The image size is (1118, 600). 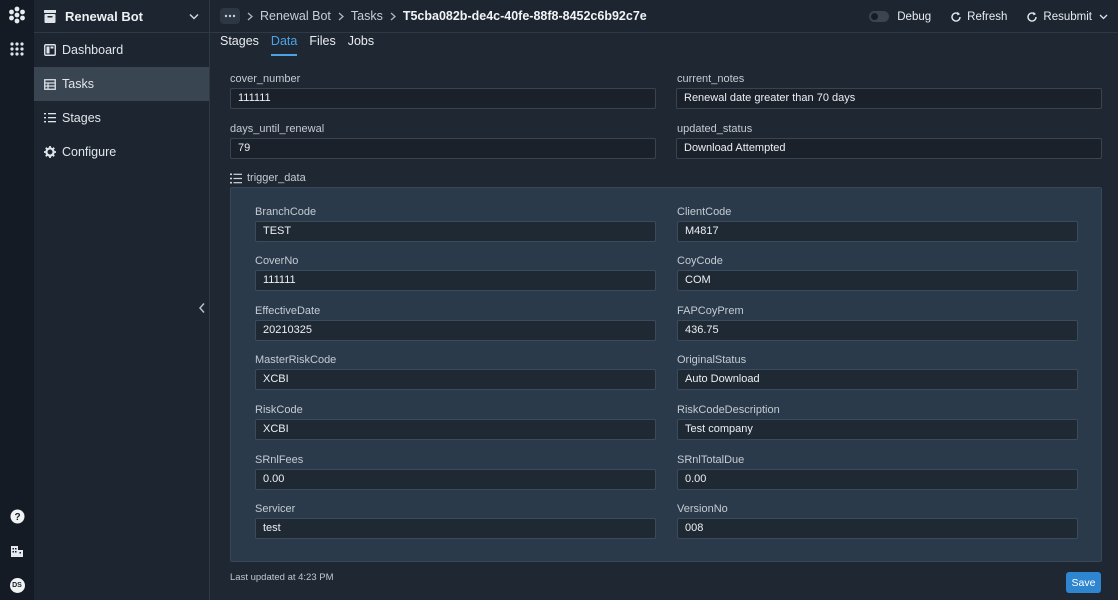 I want to click on sidebar-item-tasks: Tasks, so click(x=121, y=84).